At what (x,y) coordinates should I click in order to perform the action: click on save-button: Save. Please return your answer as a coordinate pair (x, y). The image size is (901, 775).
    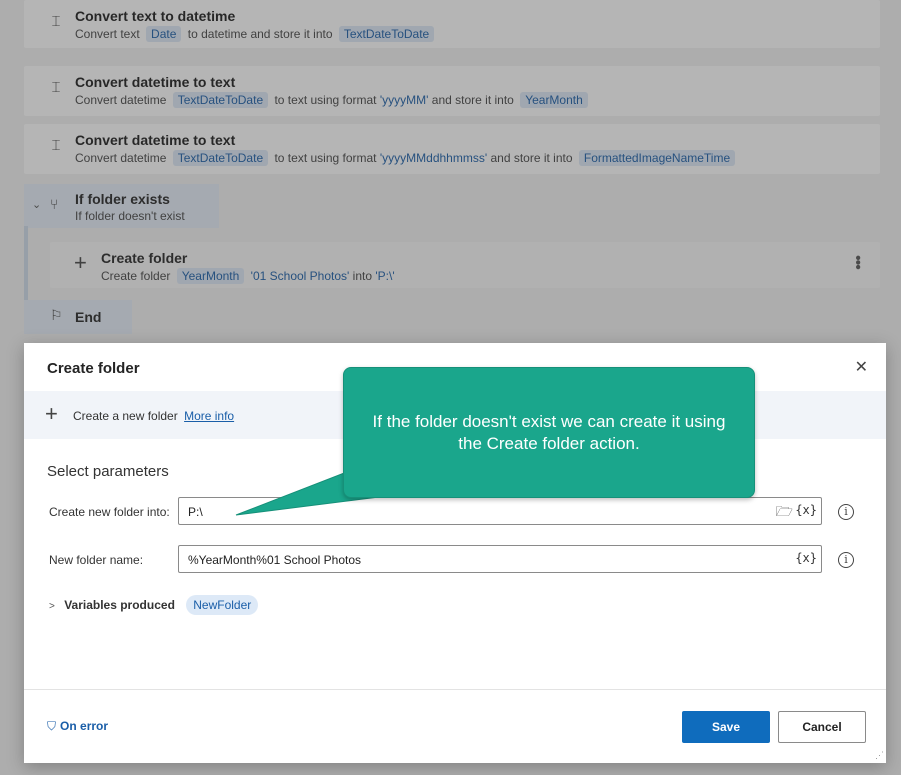
    Looking at the image, I should click on (726, 727).